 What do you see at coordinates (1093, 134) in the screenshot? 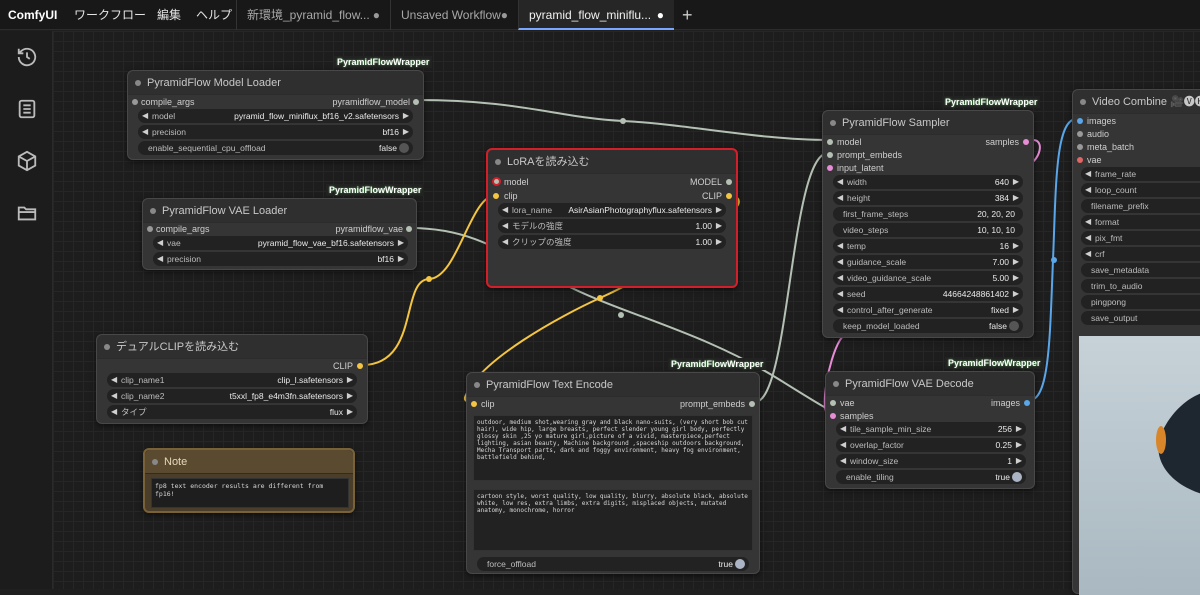
I see `input-audio: audio` at bounding box center [1093, 134].